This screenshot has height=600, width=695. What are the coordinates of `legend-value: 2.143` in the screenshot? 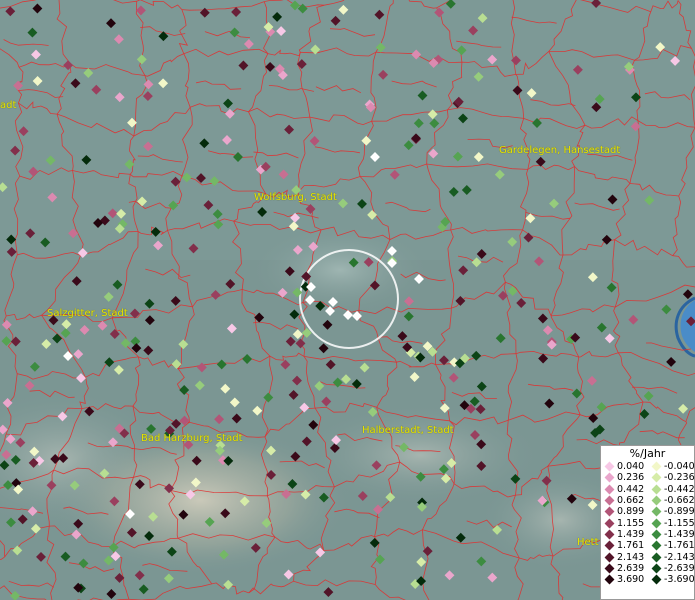 It's located at (631, 557).